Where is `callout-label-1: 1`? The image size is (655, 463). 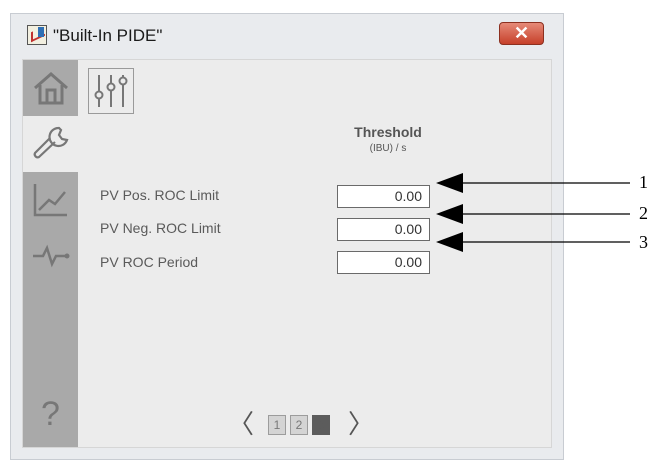 callout-label-1: 1 is located at coordinates (643, 182).